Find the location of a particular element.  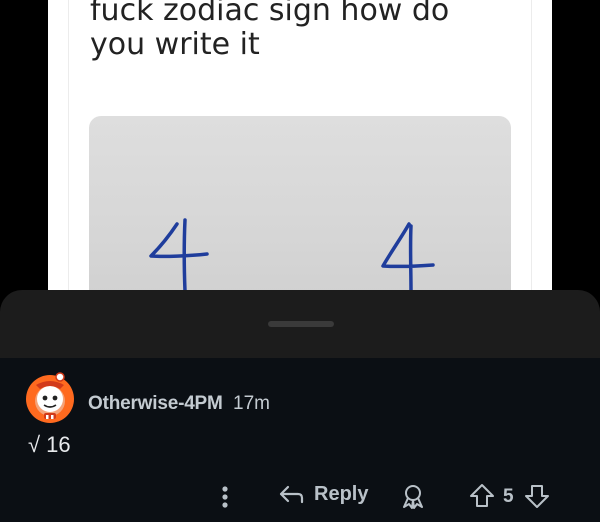

comment-username: Otherwise-4PM is located at coordinates (155, 404).